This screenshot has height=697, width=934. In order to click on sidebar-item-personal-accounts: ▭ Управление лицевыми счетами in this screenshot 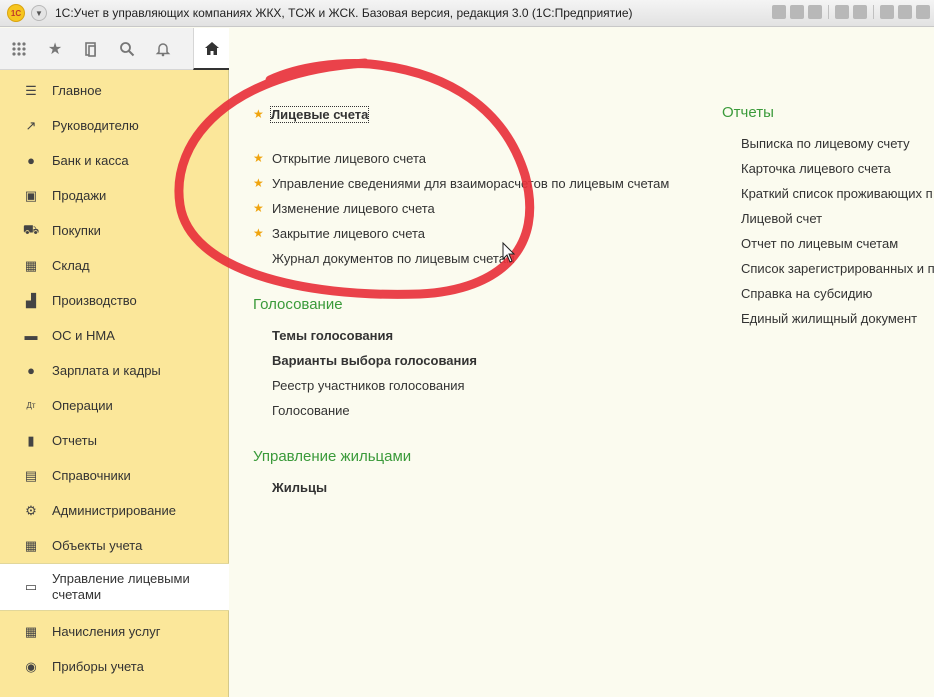, I will do `click(114, 587)`.